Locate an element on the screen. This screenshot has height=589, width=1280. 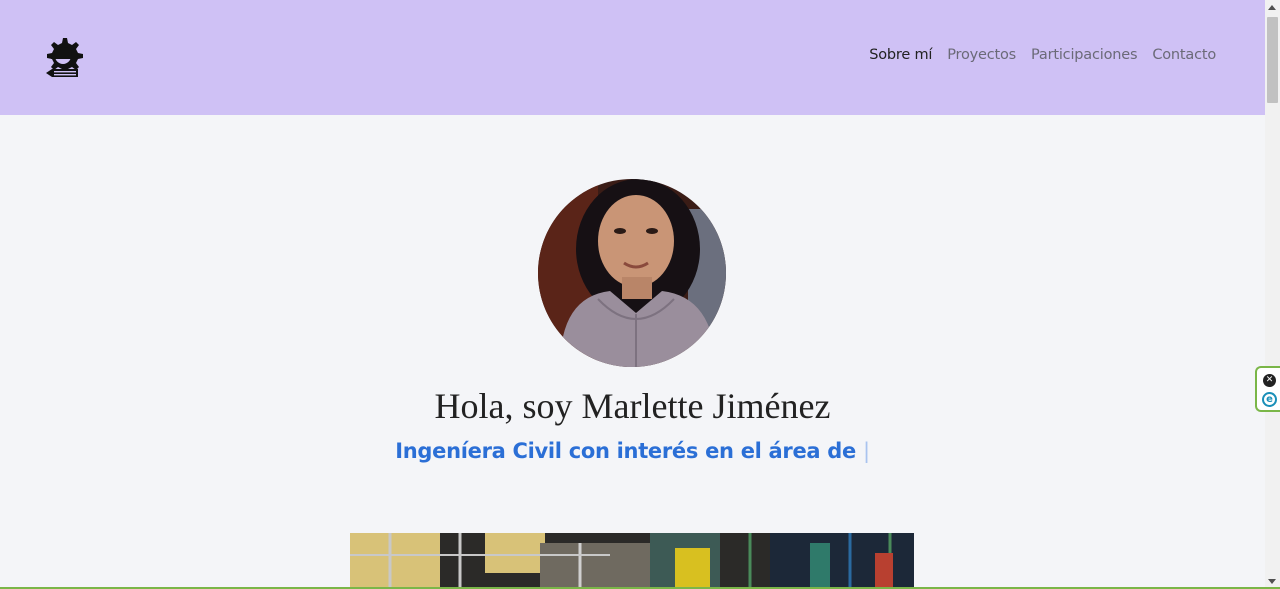
nav-link-sobre-mi: Sobre mí is located at coordinates (900, 55).